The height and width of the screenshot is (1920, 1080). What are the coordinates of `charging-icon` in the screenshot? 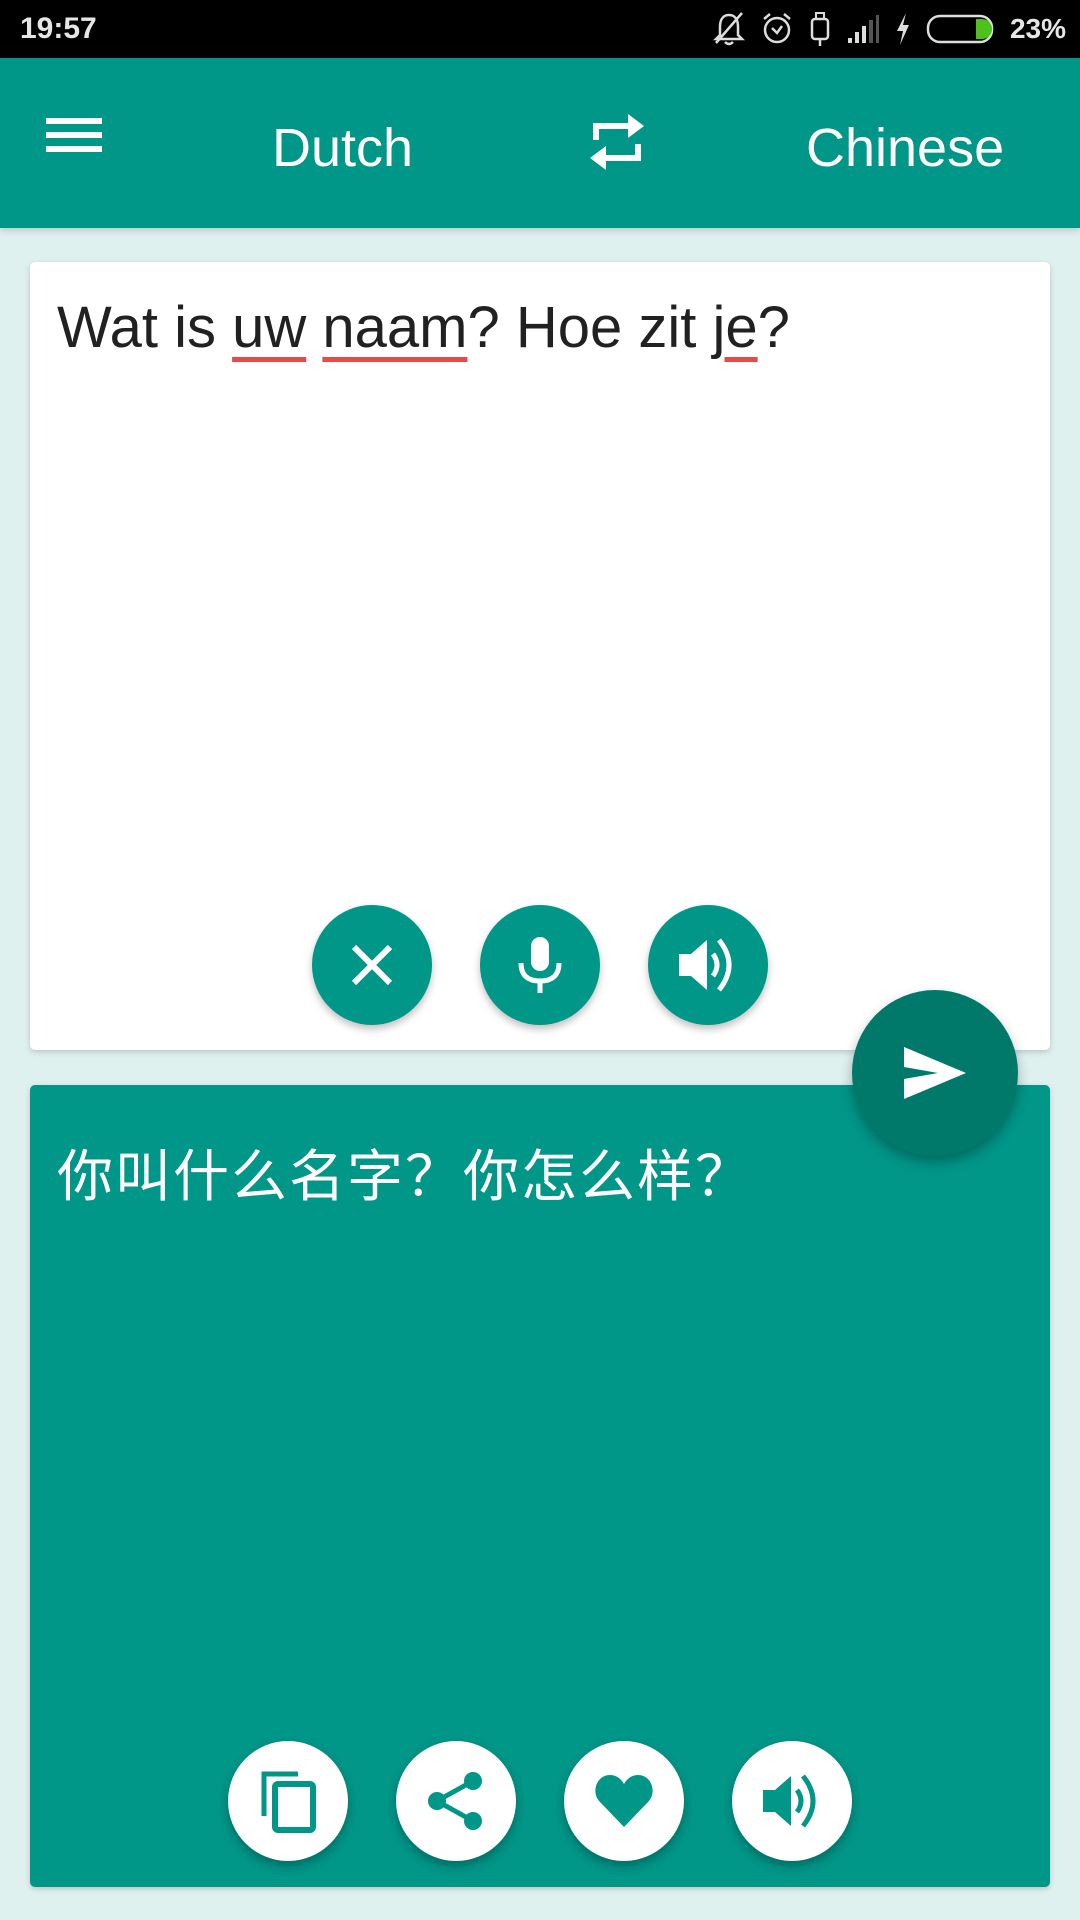 It's located at (903, 29).